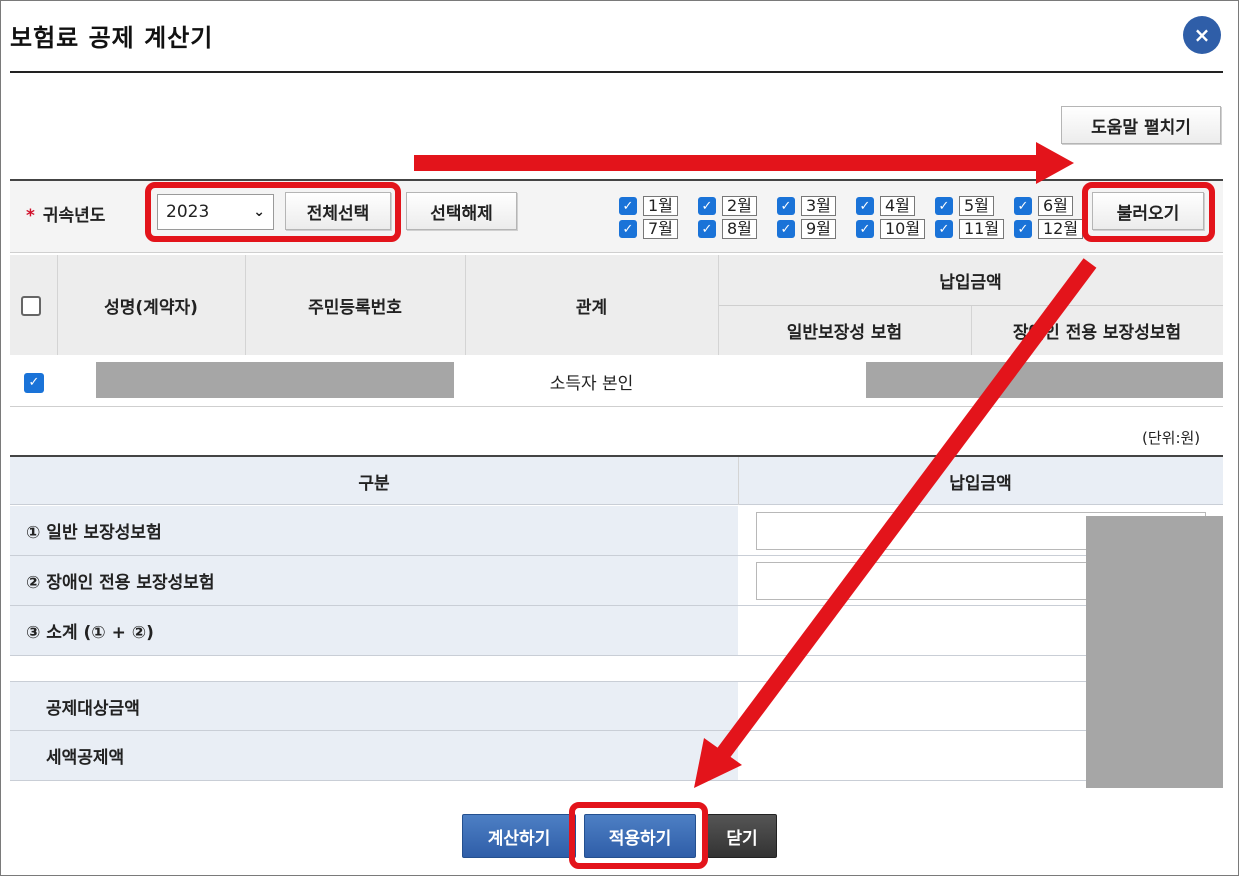 The width and height of the screenshot is (1239, 876). What do you see at coordinates (355, 307) in the screenshot?
I see `col-rrn-header: 주민등록번호` at bounding box center [355, 307].